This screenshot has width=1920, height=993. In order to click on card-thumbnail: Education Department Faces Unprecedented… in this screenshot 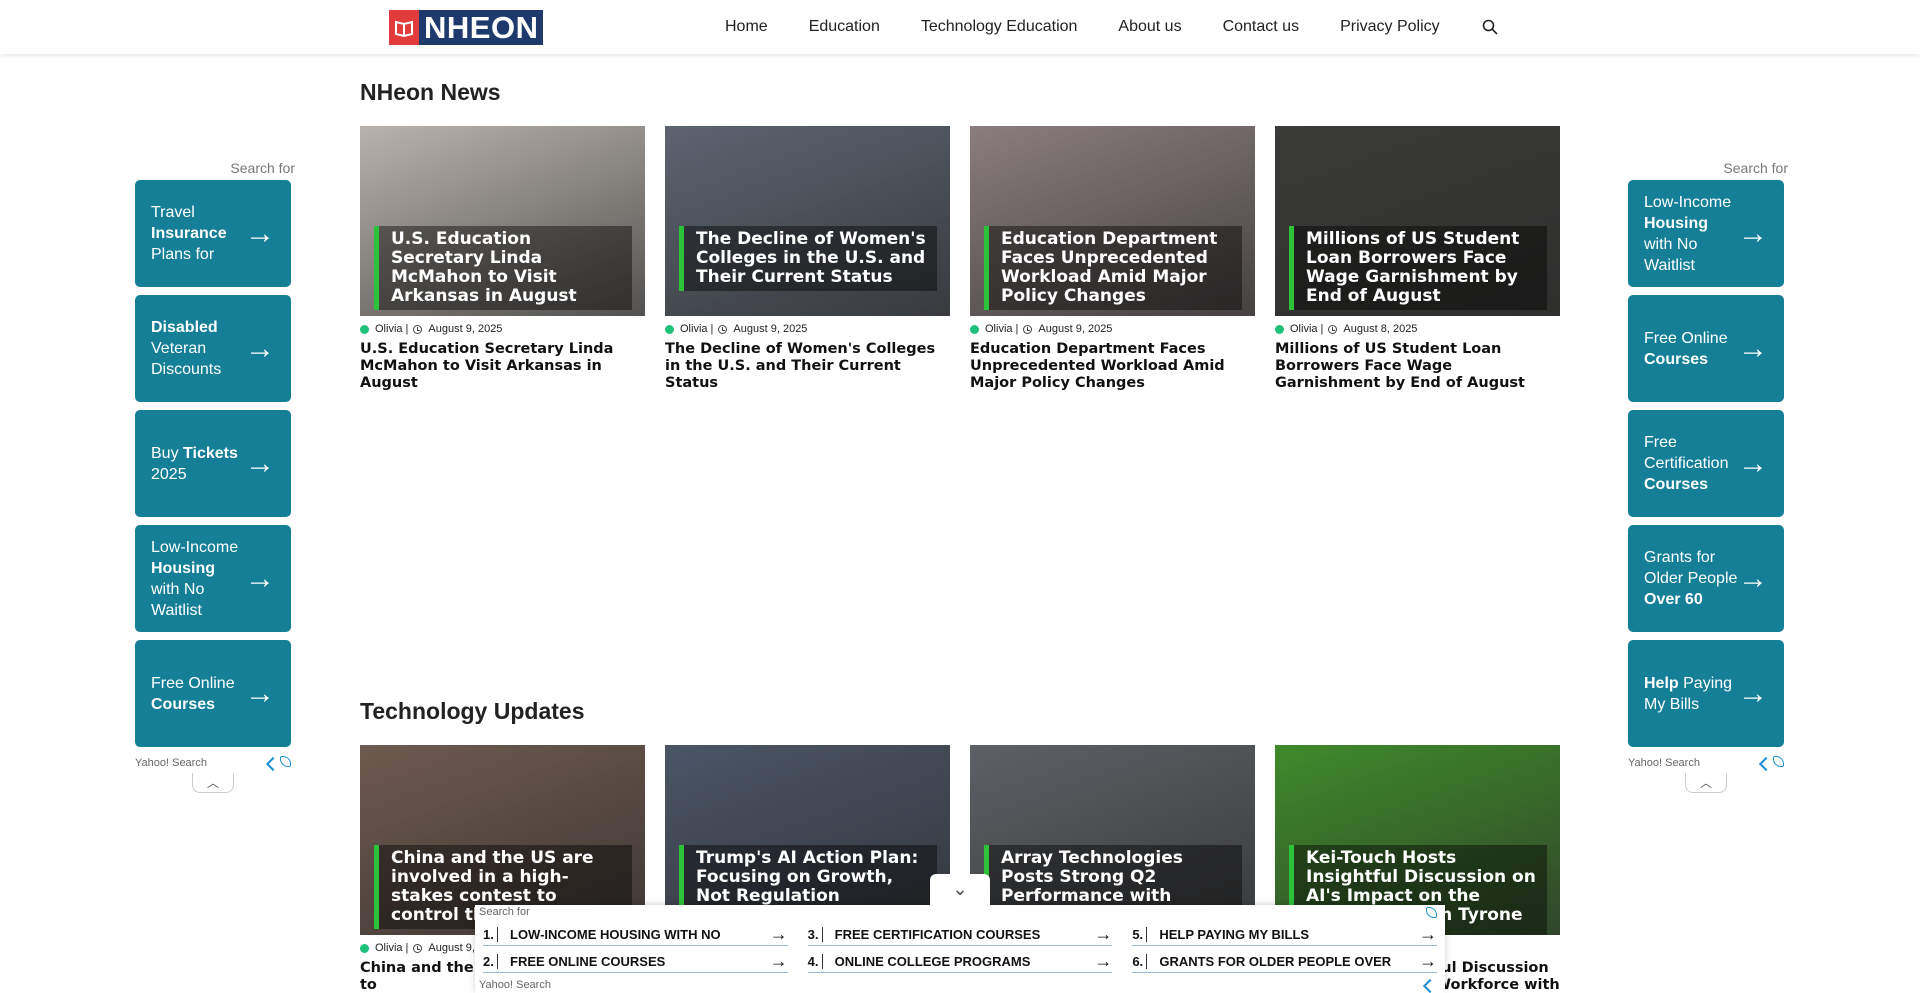, I will do `click(1112, 221)`.